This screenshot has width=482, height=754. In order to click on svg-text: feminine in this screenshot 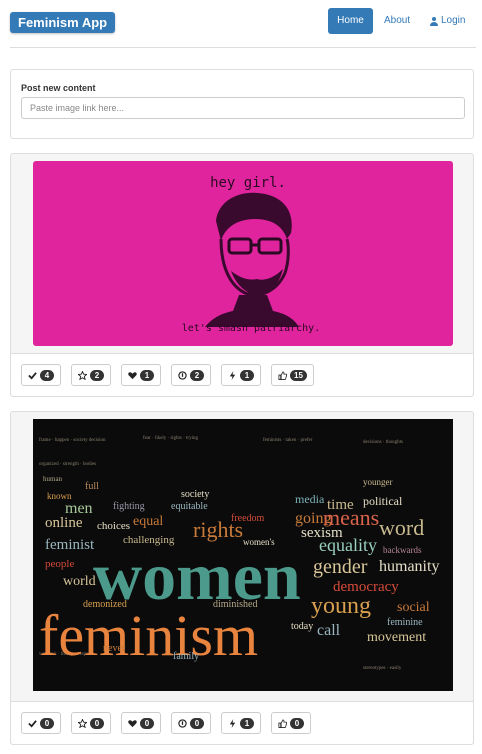, I will do `click(405, 622)`.